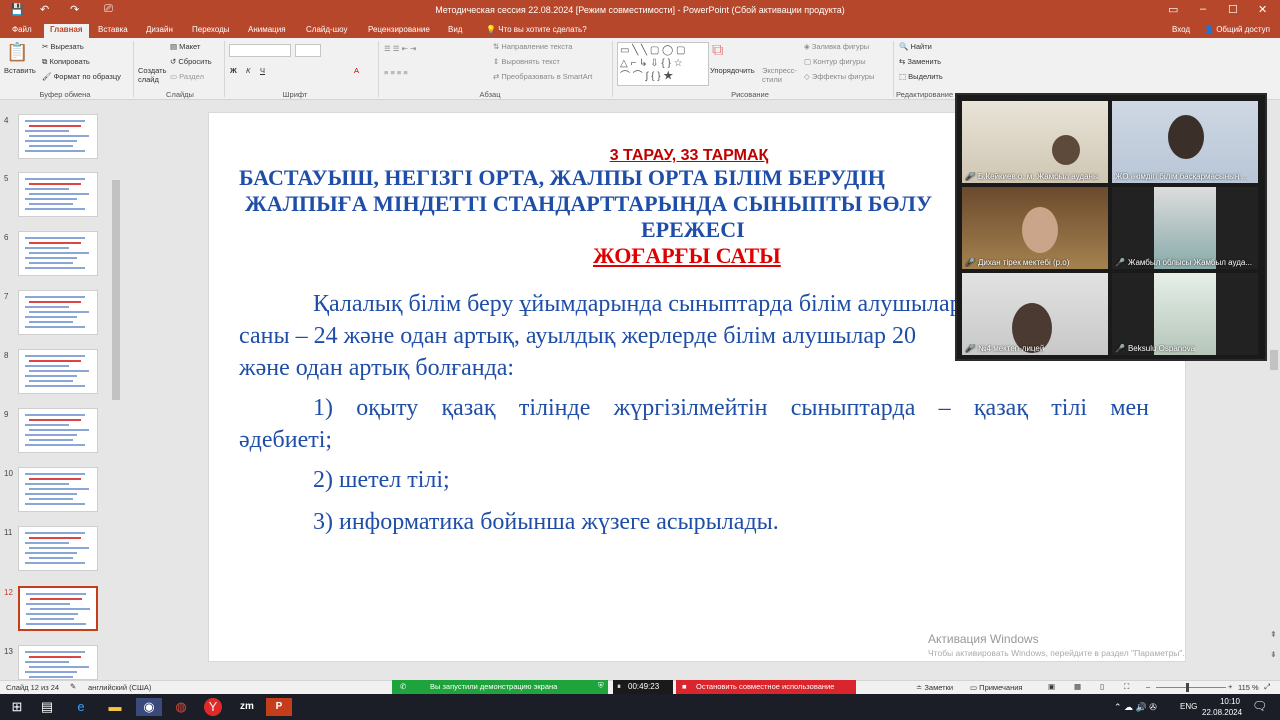 The width and height of the screenshot is (1280, 720). Describe the element at coordinates (1135, 707) in the screenshot. I see `tray-icons: ⌃ ☁ 🔊 ✇` at that location.